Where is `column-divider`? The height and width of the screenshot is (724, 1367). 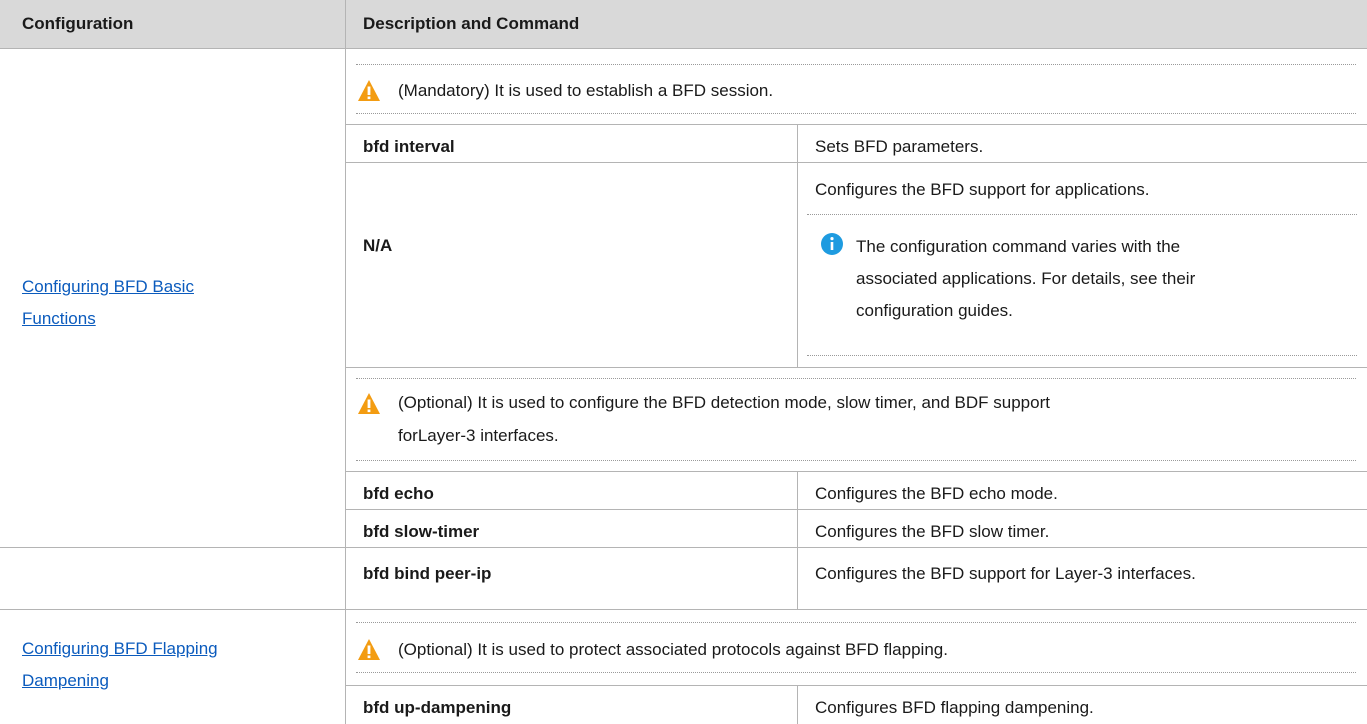 column-divider is located at coordinates (345, 362).